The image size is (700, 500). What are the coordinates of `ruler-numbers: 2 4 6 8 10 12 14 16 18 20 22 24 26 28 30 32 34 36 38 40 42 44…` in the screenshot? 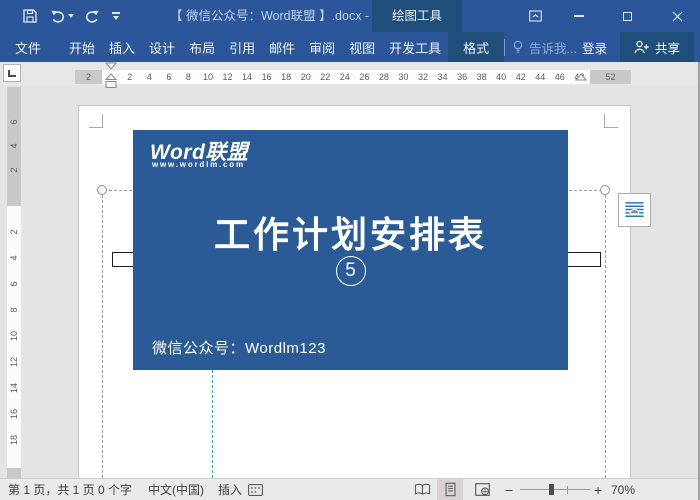 It's located at (346, 77).